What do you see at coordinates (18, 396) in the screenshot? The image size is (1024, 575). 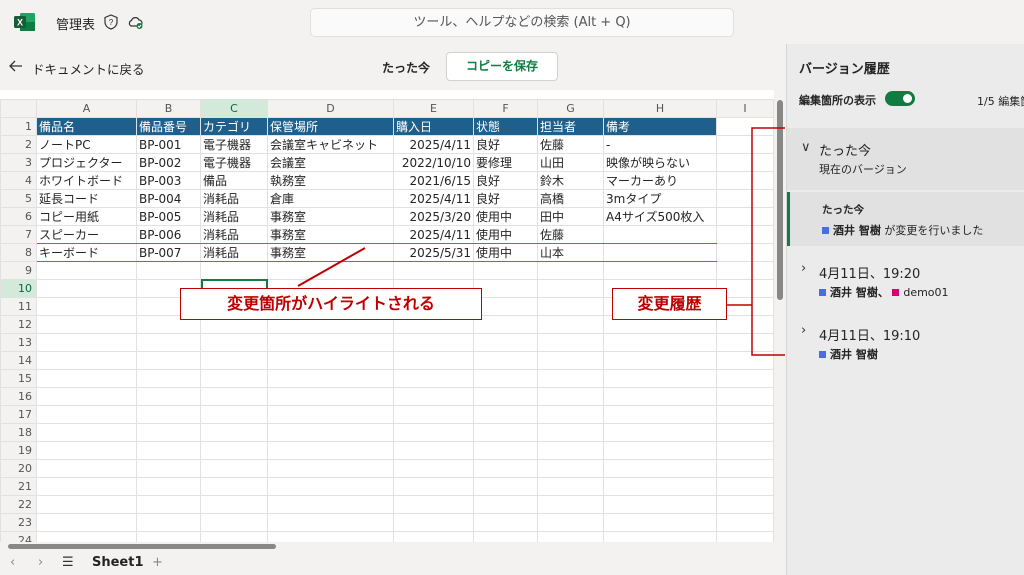 I see `row-header: 16` at bounding box center [18, 396].